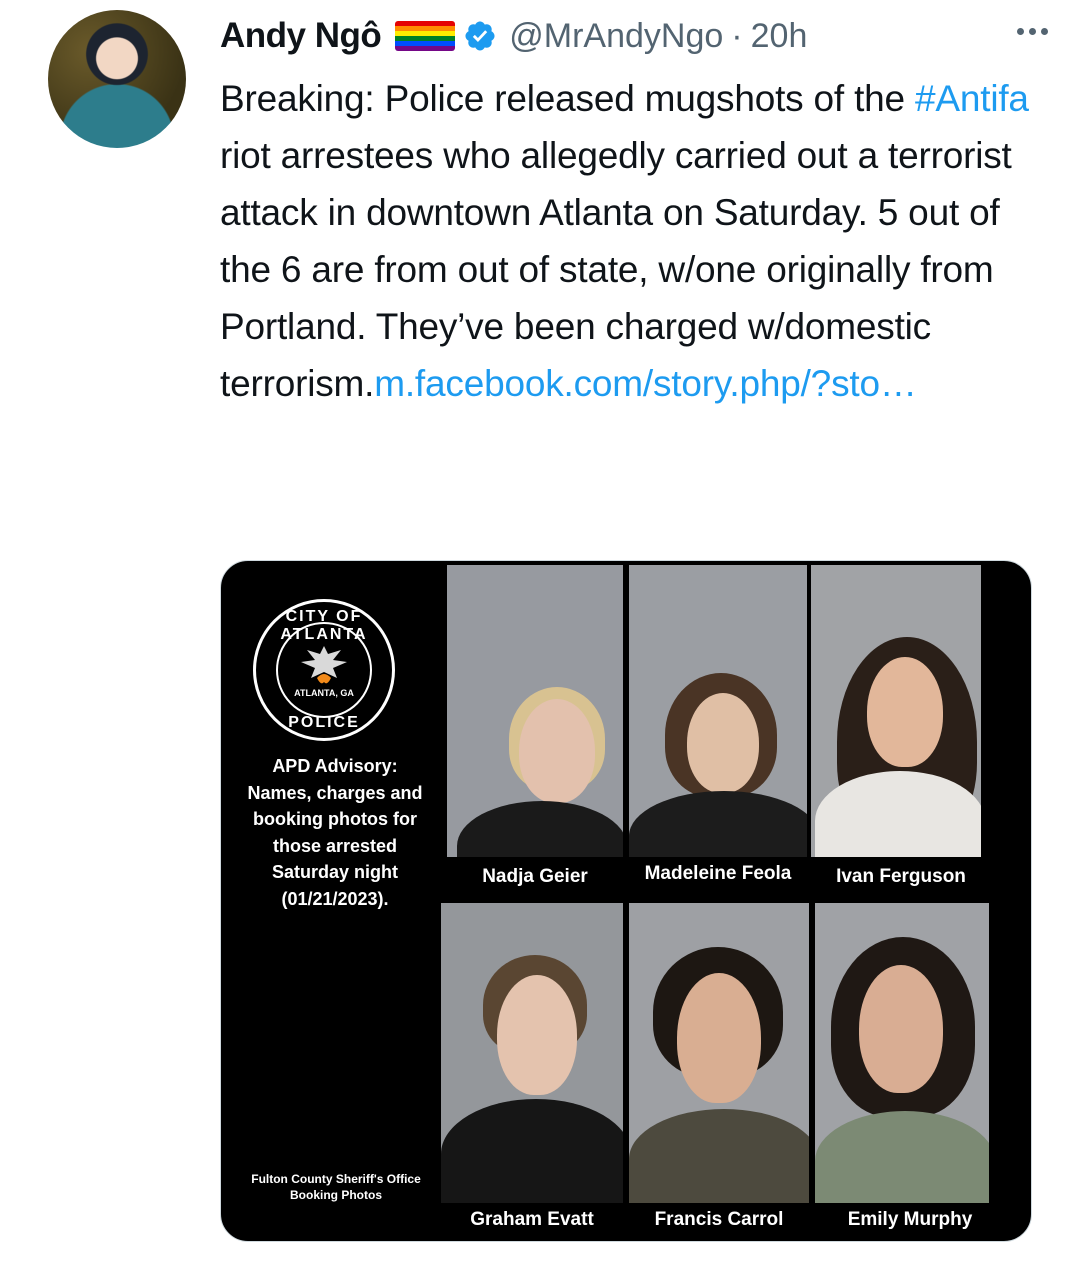  I want to click on atlanta-police-seal: CITY OF ATLANTA ATLANTA, GA POLICE, so click(324, 670).